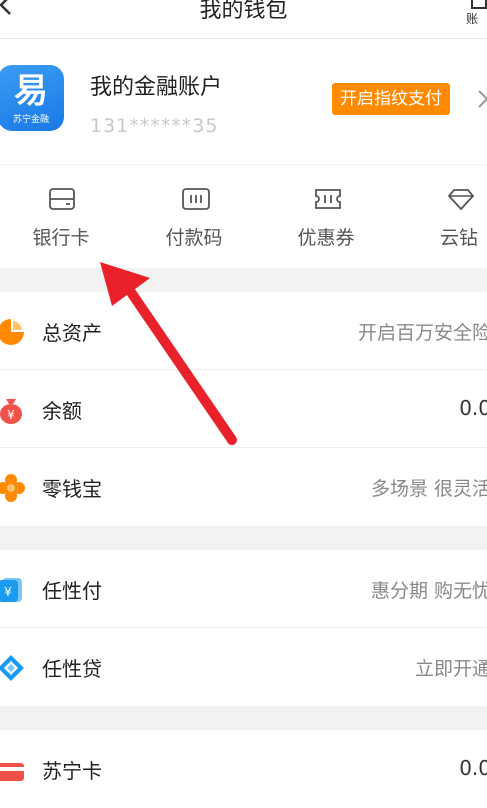 Image resolution: width=487 pixels, height=808 pixels. What do you see at coordinates (326, 238) in the screenshot?
I see `shortcut-label: 优惠券` at bounding box center [326, 238].